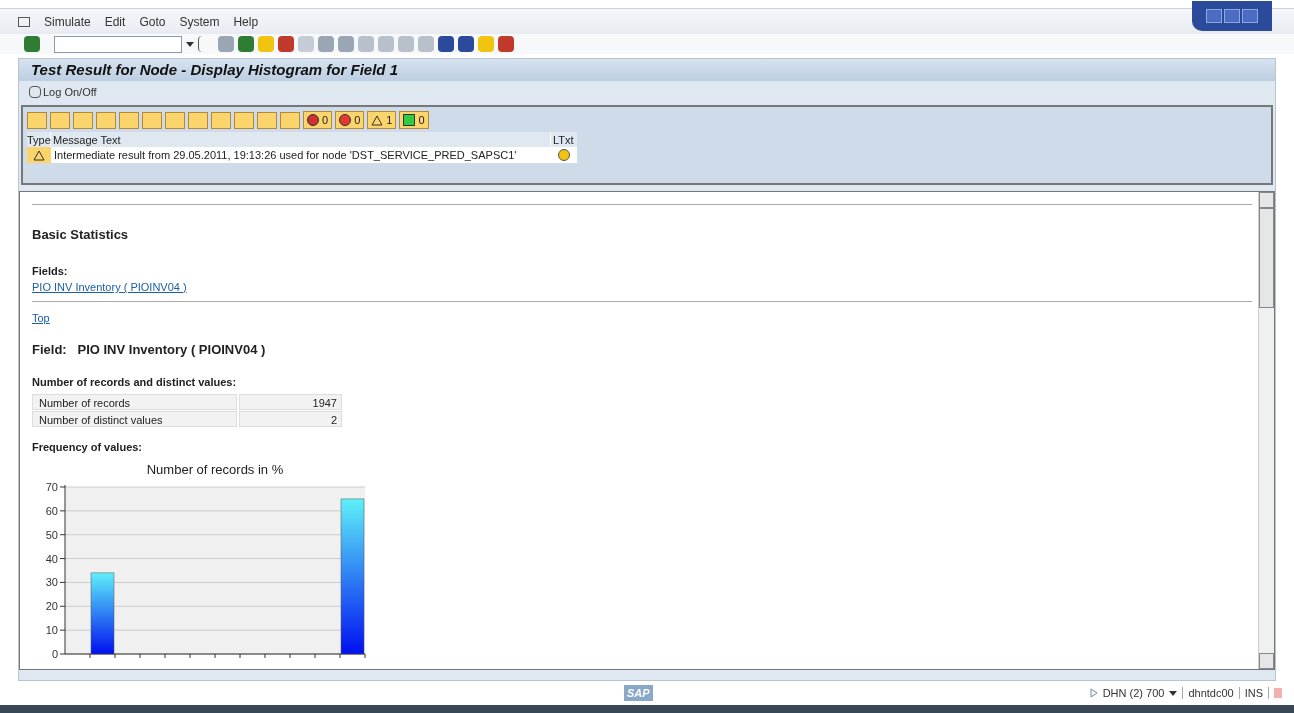  I want to click on play-icon, so click(1093, 693).